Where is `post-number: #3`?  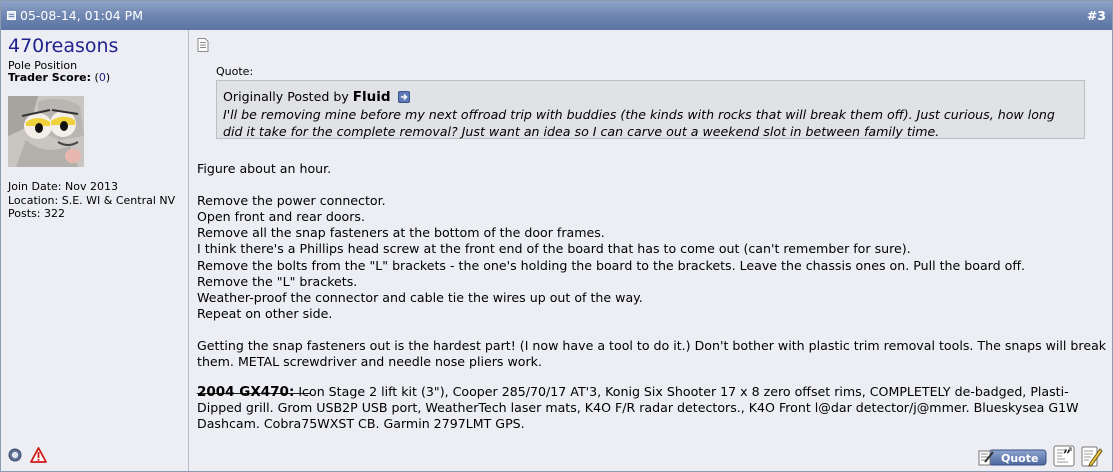
post-number: #3 is located at coordinates (1096, 15).